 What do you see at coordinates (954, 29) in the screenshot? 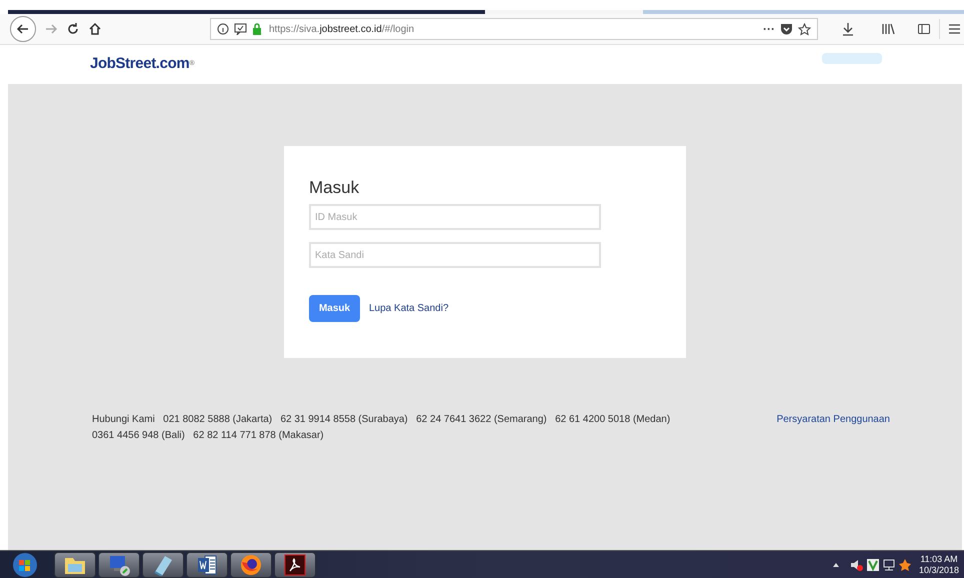
I see `menu-icon` at bounding box center [954, 29].